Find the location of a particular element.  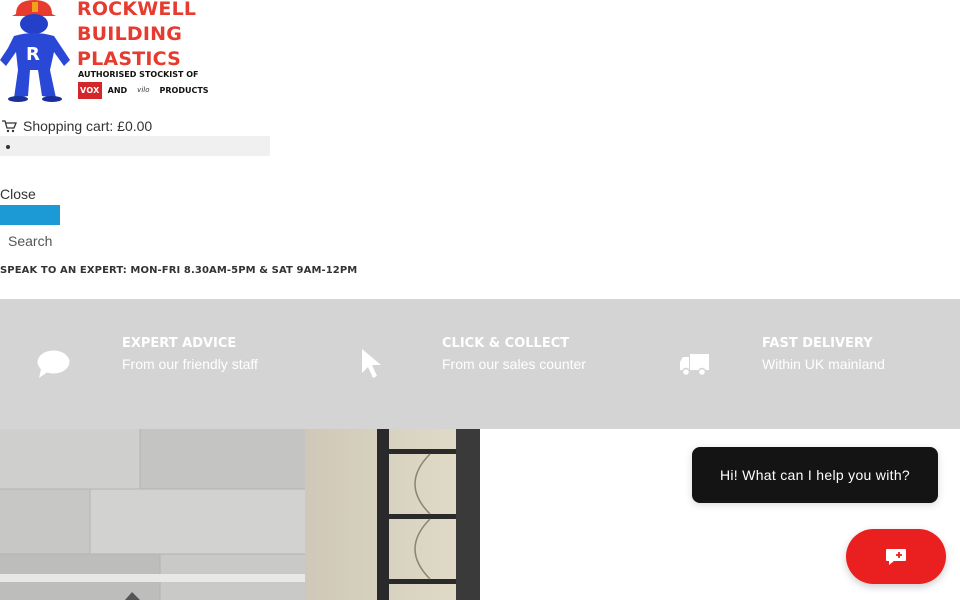

close-button: Close is located at coordinates (18, 194).